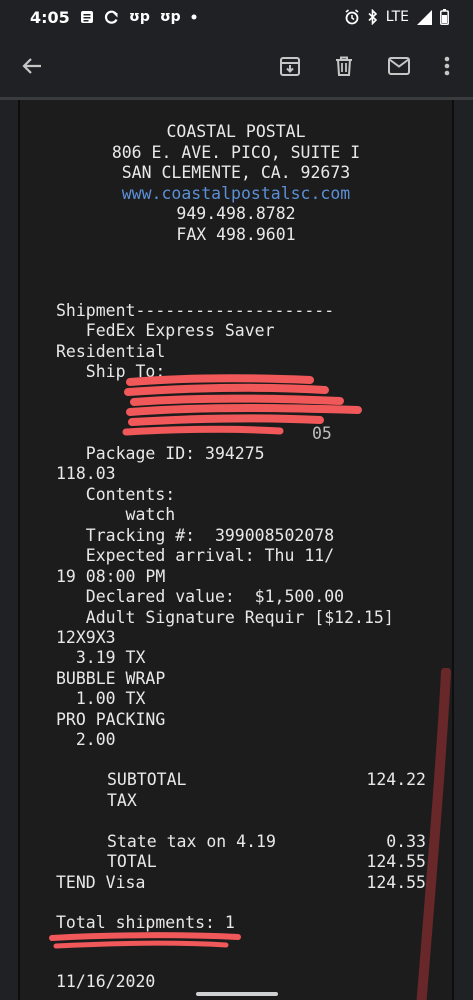 This screenshot has width=473, height=1000. I want to click on receipt-line: Contents:, so click(116, 494).